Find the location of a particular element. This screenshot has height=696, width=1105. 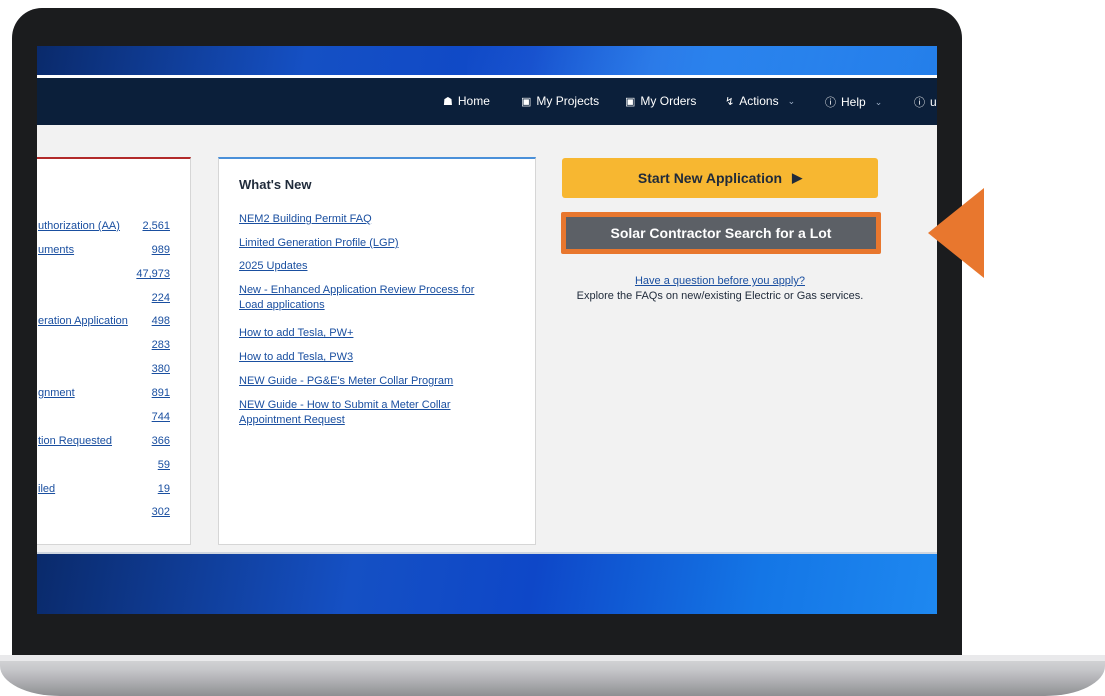

nav-user-label: u is located at coordinates (933, 102).